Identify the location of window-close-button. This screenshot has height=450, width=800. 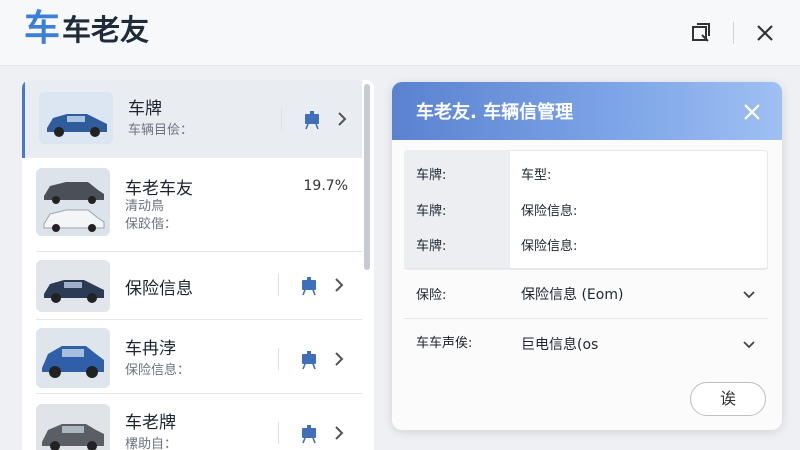
(765, 33).